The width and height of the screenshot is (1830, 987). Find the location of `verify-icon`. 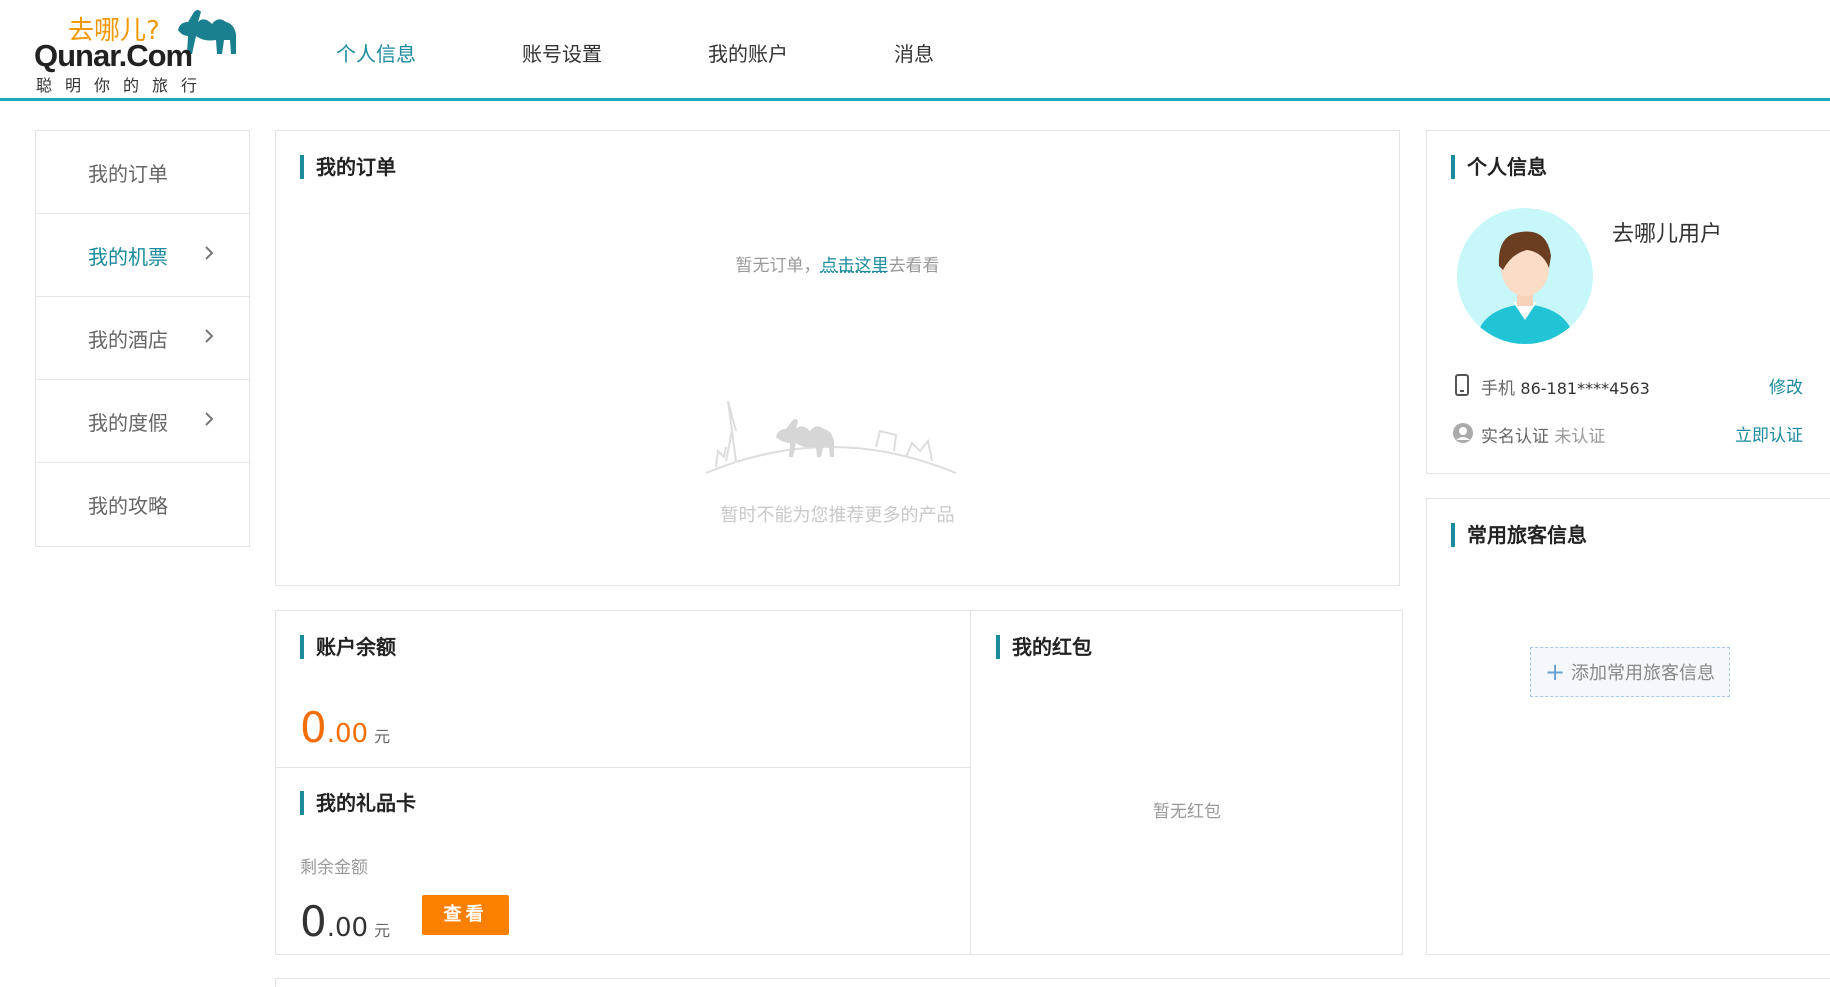

verify-icon is located at coordinates (1463, 433).